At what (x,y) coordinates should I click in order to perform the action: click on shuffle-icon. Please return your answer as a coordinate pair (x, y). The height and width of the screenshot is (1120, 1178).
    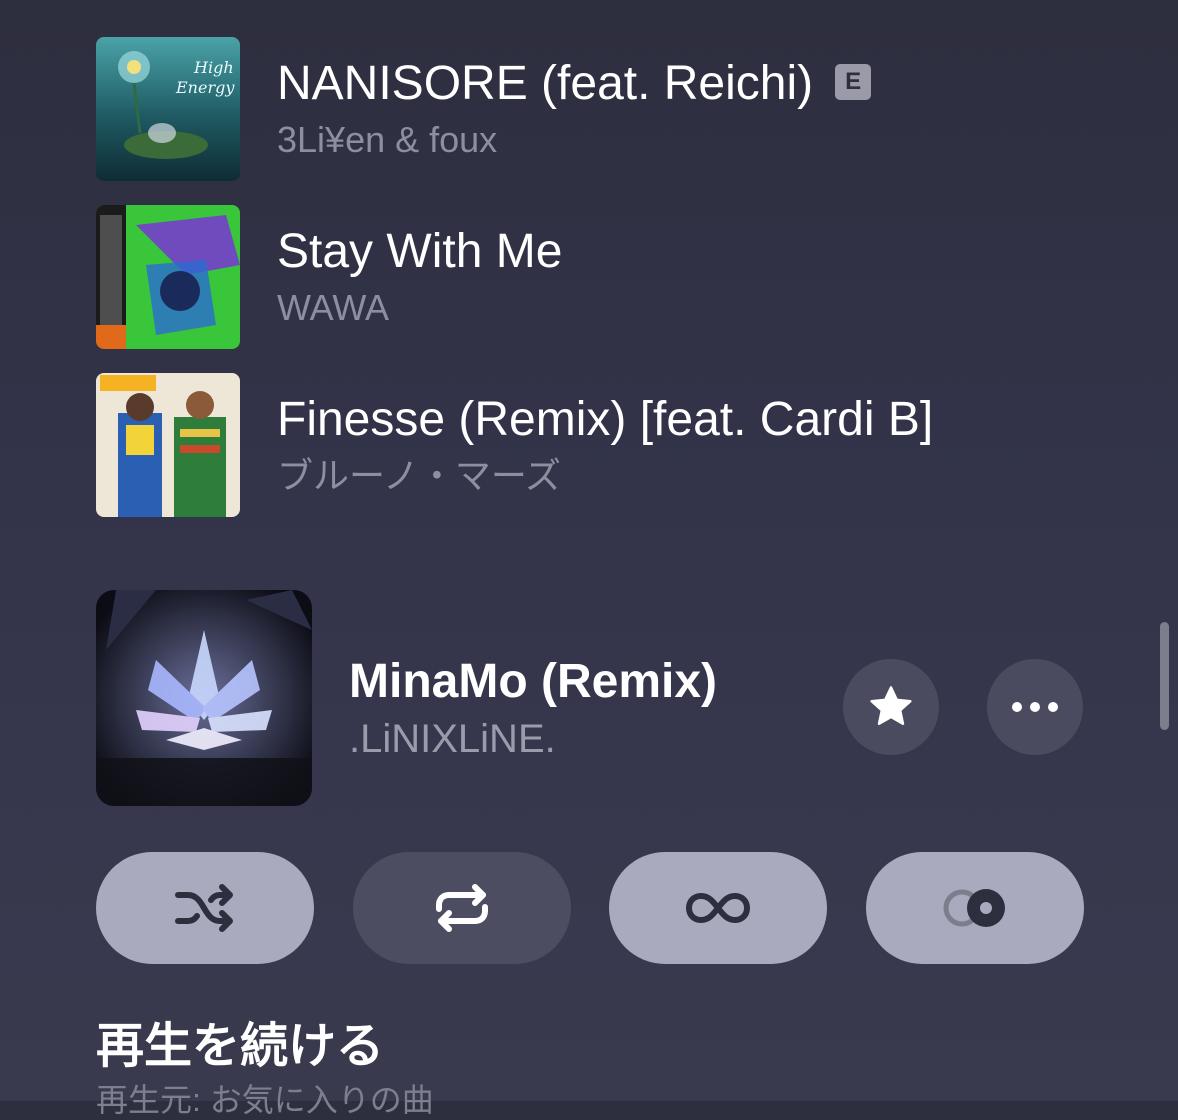
    Looking at the image, I should click on (204, 908).